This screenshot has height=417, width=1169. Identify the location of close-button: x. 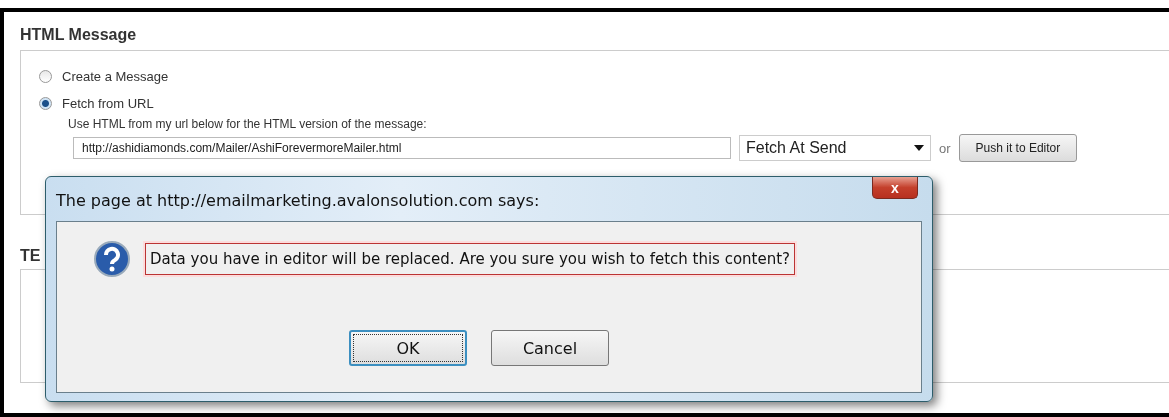
(895, 188).